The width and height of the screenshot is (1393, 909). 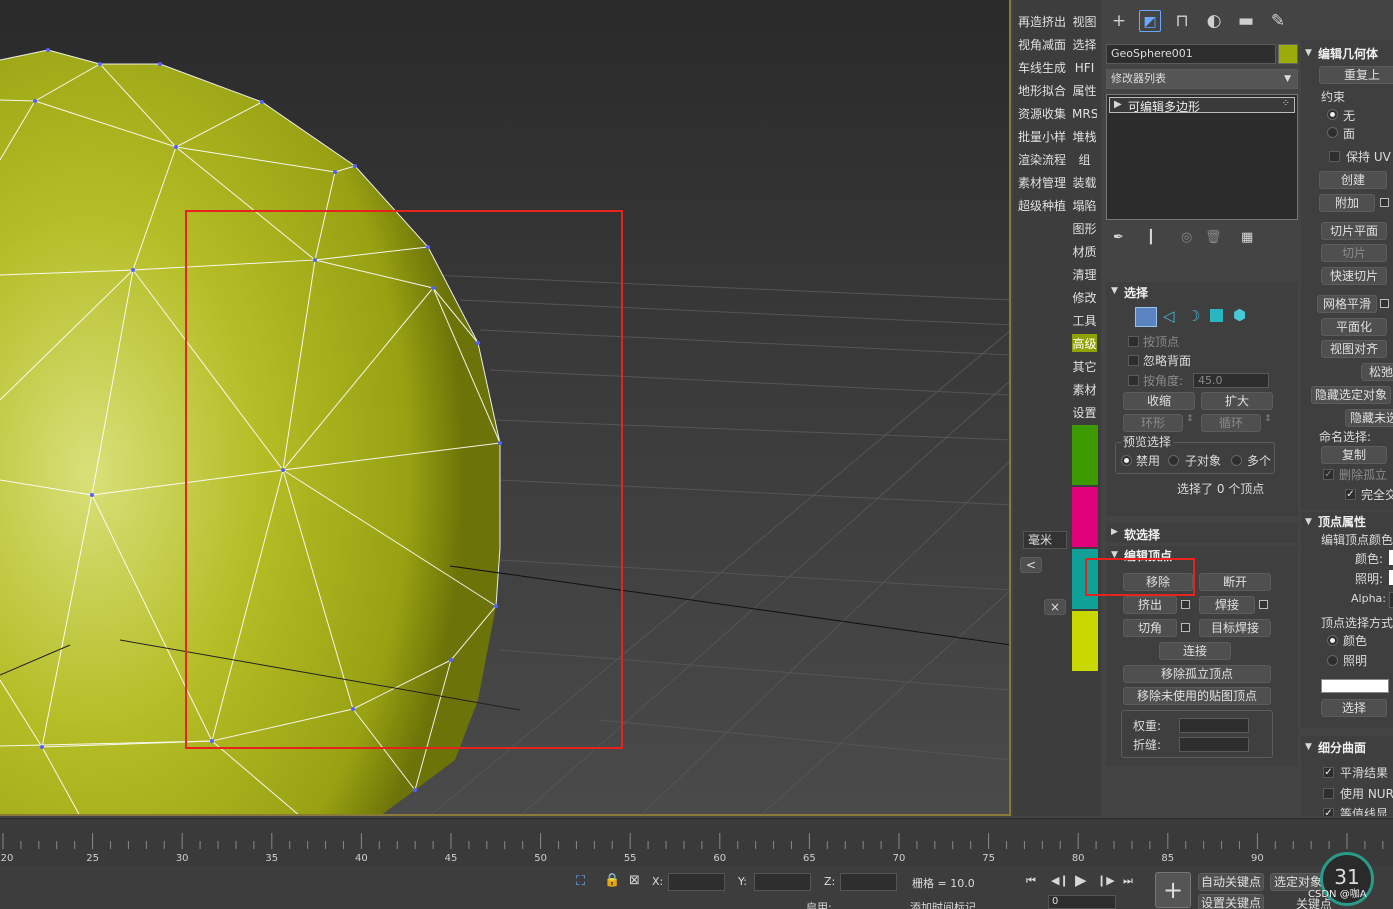 I want to click on mesh-smooth-button: 网格平滑, so click(x=1347, y=304).